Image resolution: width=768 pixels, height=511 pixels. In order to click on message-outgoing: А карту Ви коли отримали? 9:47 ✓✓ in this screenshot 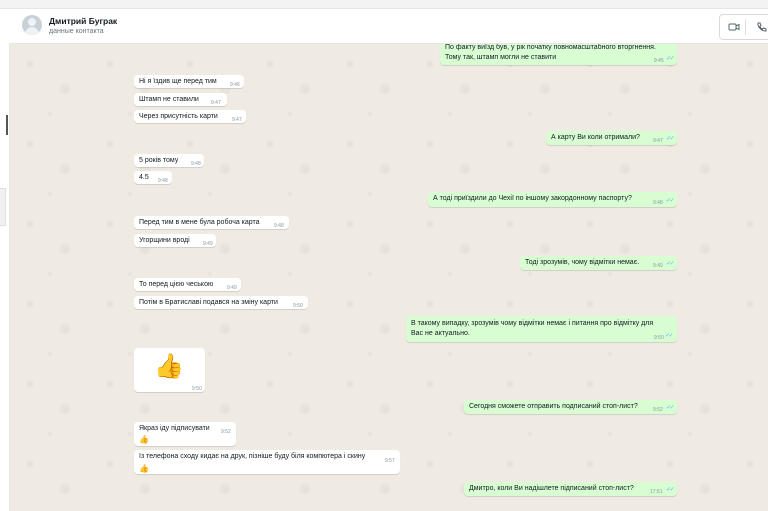, I will do `click(611, 138)`.